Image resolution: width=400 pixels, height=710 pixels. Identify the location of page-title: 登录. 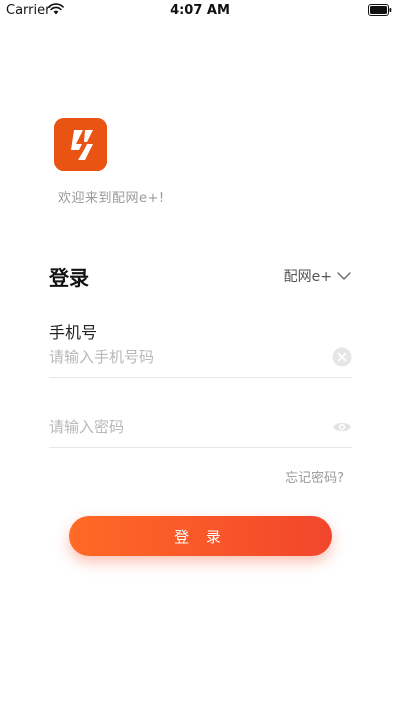
(69, 278).